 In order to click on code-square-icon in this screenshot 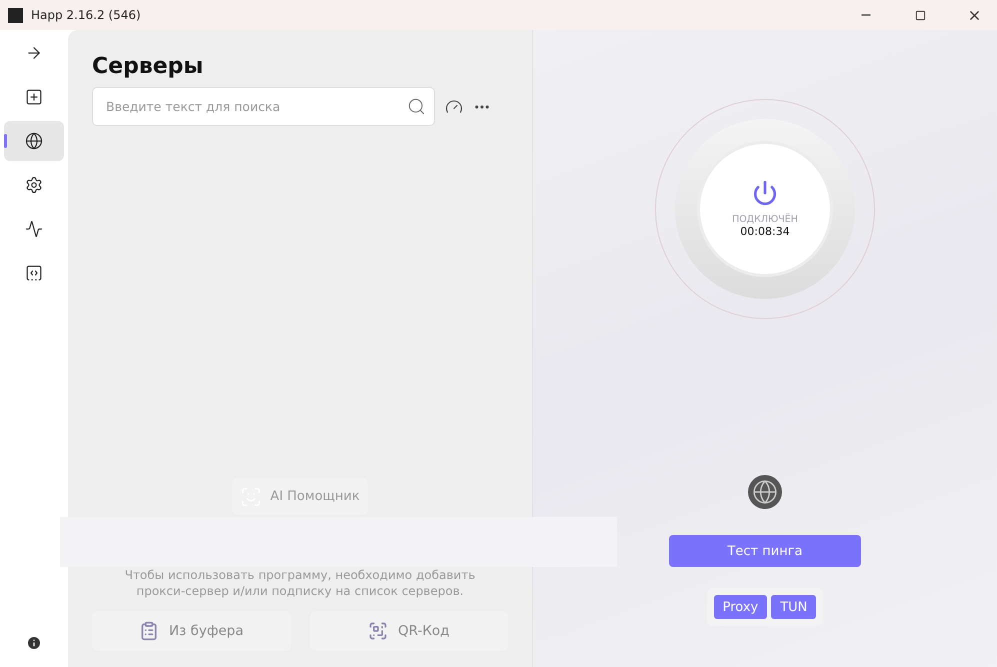, I will do `click(34, 273)`.